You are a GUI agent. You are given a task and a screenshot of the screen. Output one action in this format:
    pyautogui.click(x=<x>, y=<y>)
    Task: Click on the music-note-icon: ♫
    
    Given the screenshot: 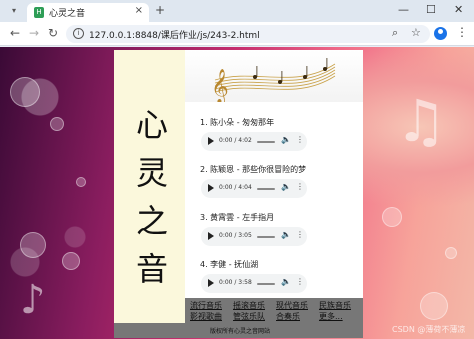 What is the action you would take?
    pyautogui.click(x=421, y=121)
    